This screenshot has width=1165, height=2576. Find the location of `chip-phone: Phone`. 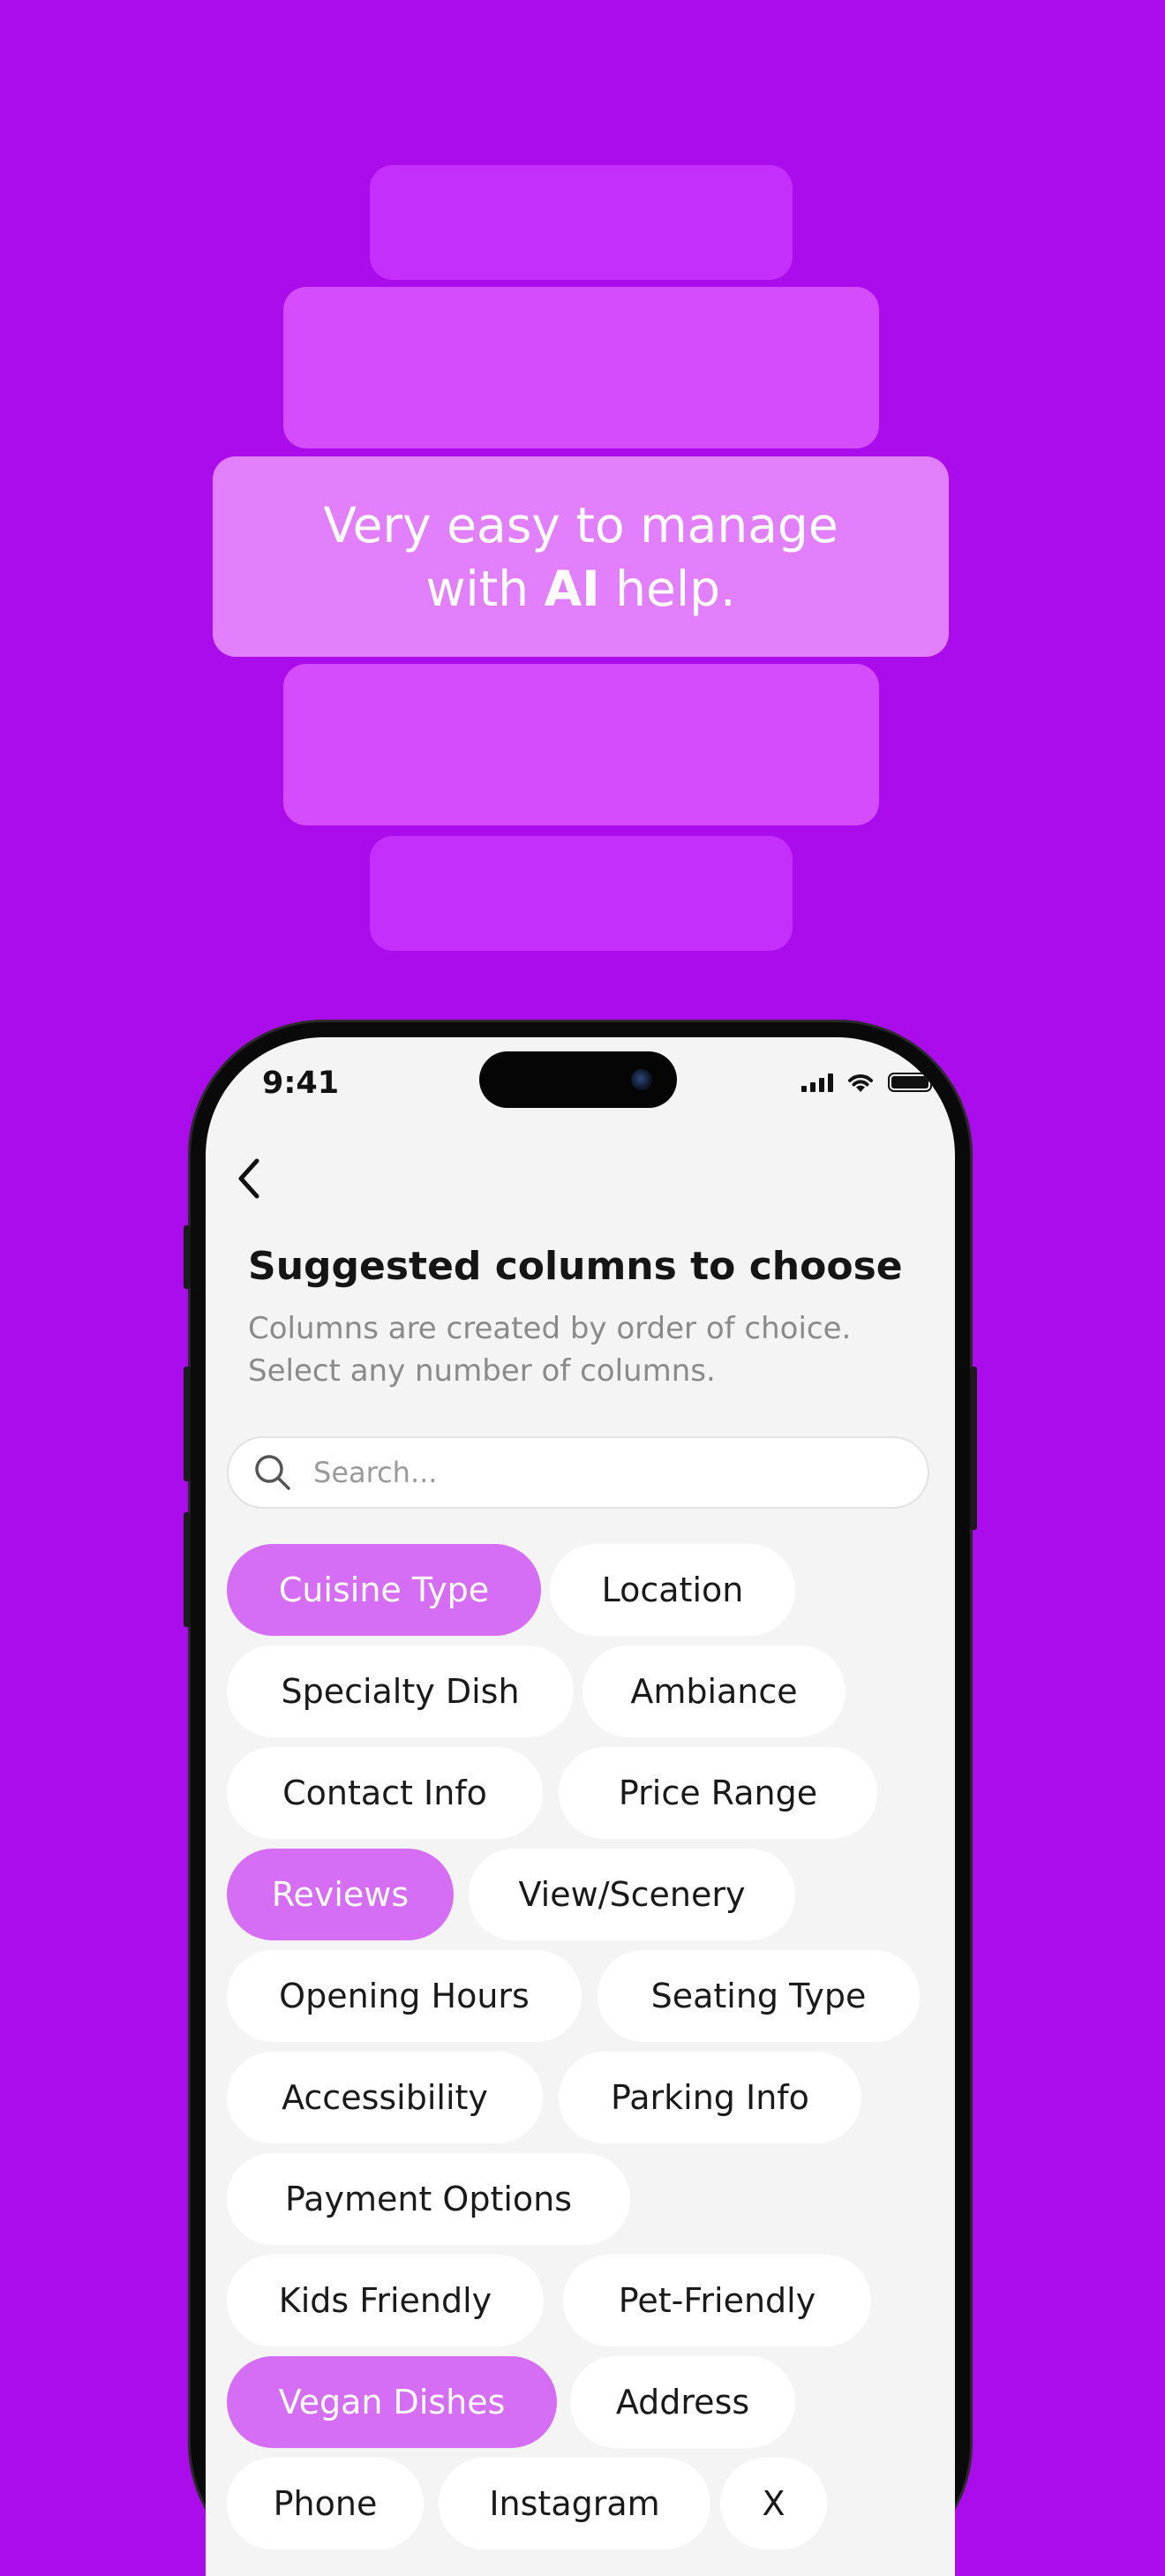

chip-phone: Phone is located at coordinates (325, 2504).